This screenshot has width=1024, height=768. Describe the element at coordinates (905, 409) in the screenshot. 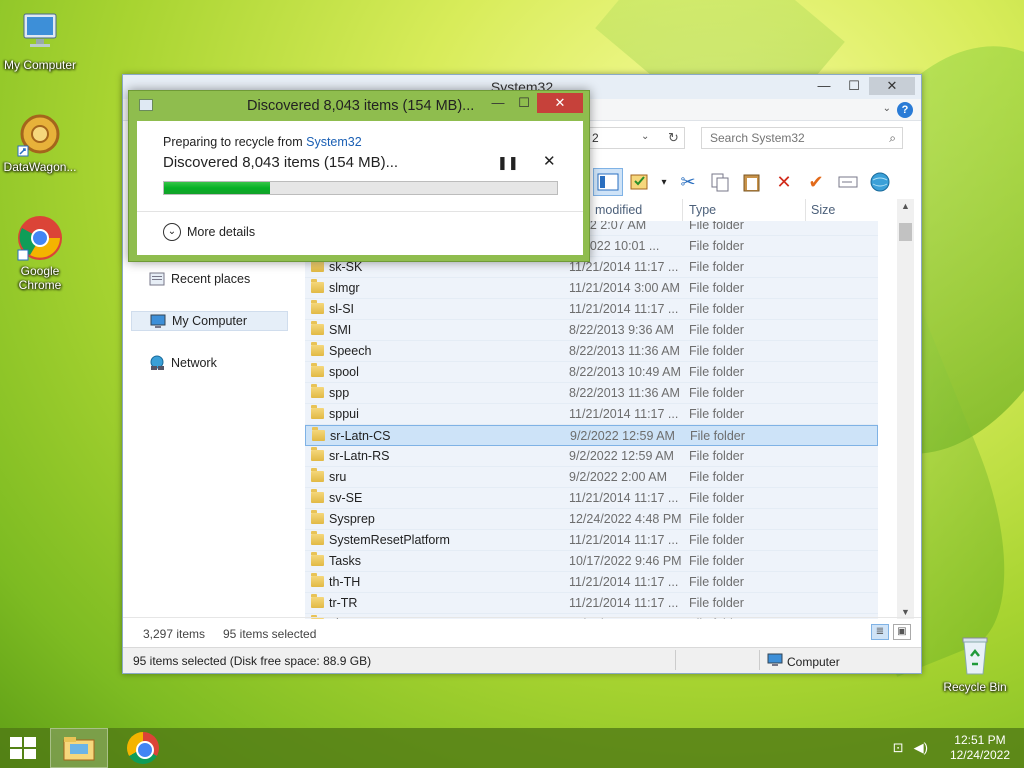

I see `vertical-scrollbar: ▲ ▼` at that location.